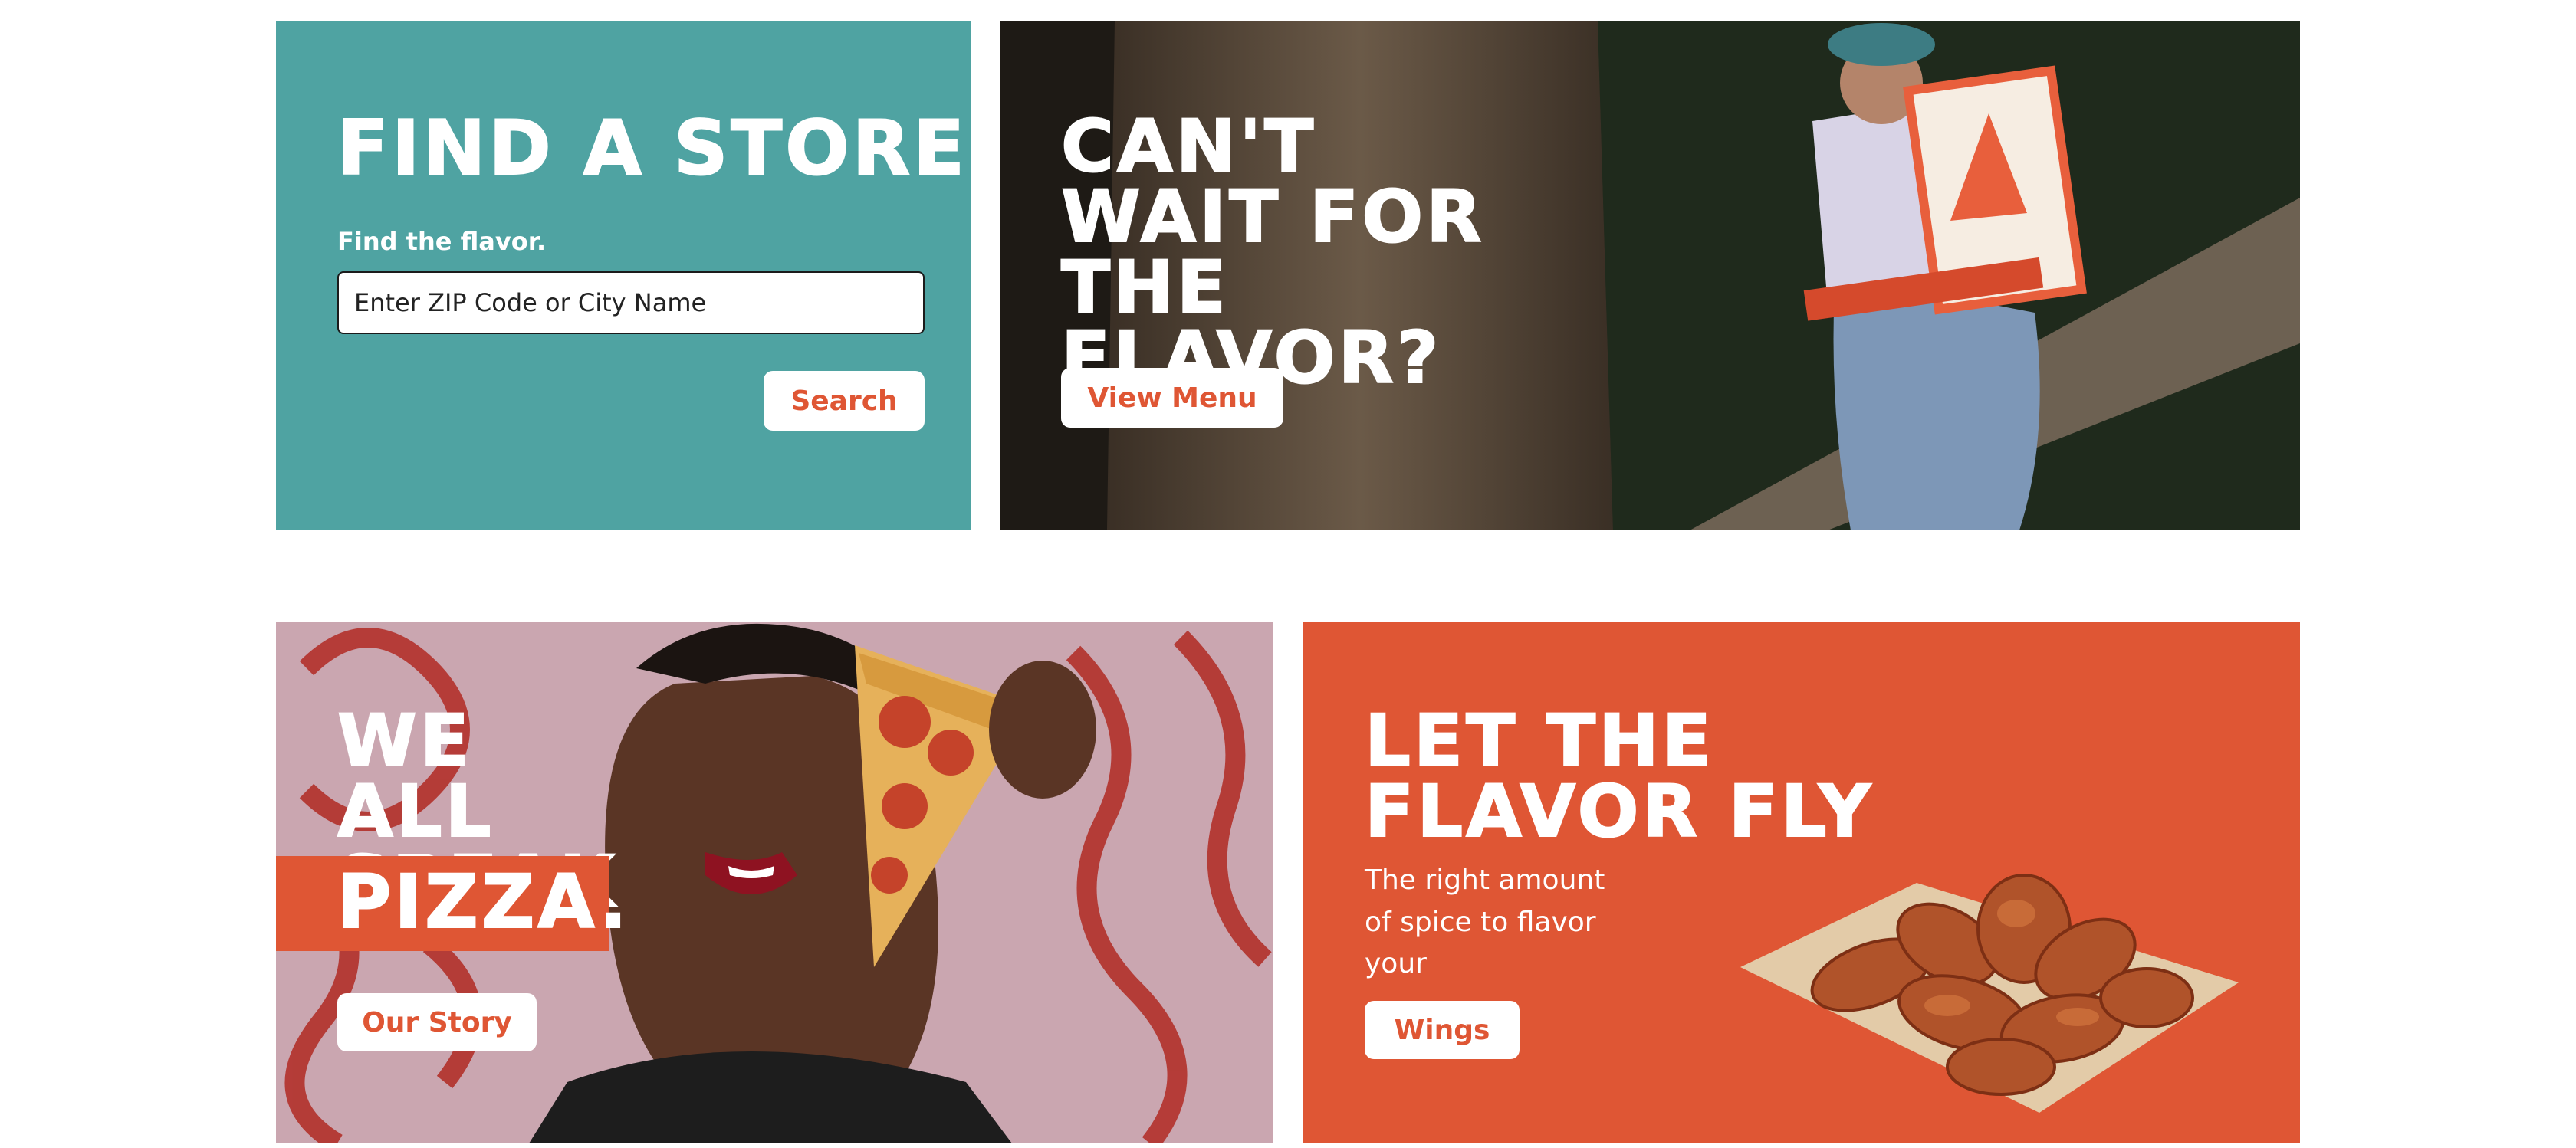 The width and height of the screenshot is (2576, 1148). What do you see at coordinates (1273, 253) in the screenshot?
I see `menu-promo-title: CAN'T WAIT FOR THE FLAVOR?` at bounding box center [1273, 253].